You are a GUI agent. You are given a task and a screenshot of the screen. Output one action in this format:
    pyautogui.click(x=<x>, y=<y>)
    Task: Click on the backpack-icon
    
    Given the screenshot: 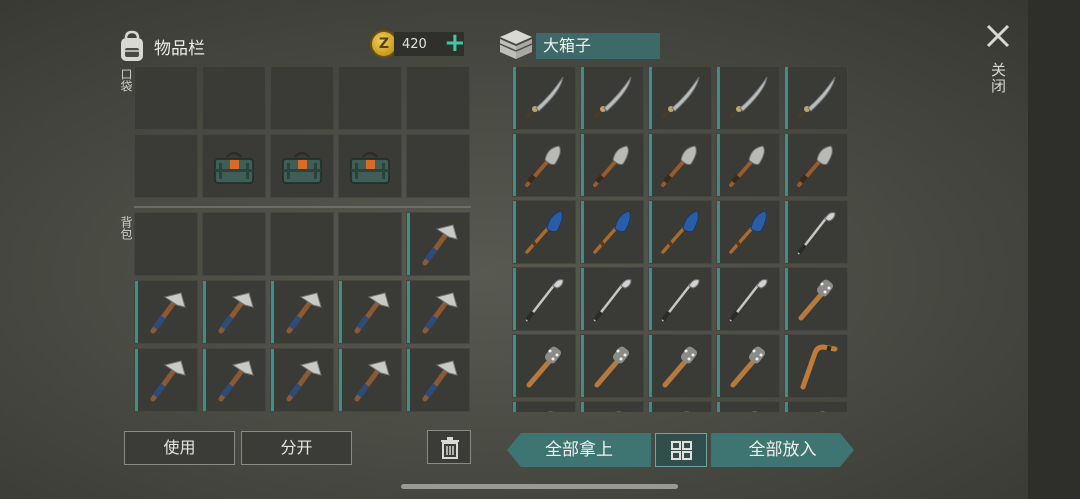 What is the action you would take?
    pyautogui.click(x=132, y=45)
    